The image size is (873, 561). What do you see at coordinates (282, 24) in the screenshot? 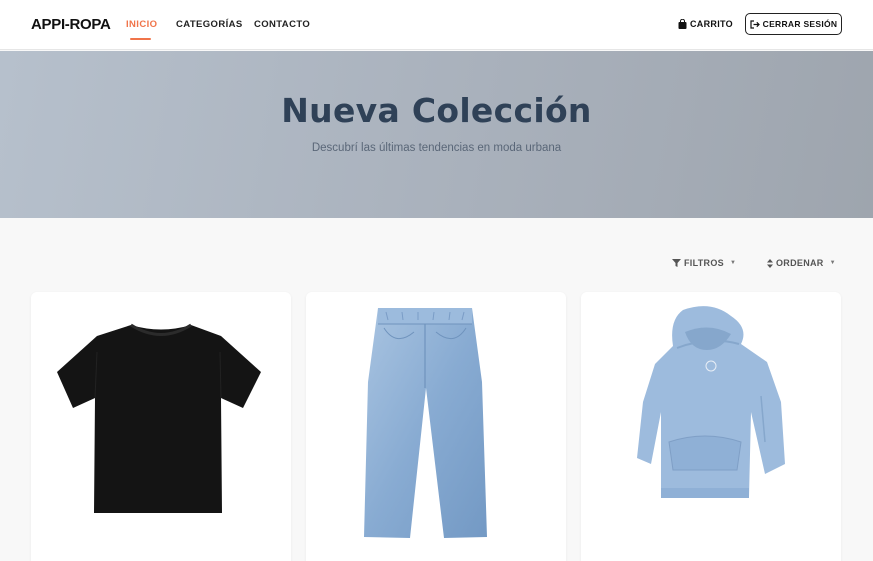
I see `nav-link-contacto: CONTACTO` at bounding box center [282, 24].